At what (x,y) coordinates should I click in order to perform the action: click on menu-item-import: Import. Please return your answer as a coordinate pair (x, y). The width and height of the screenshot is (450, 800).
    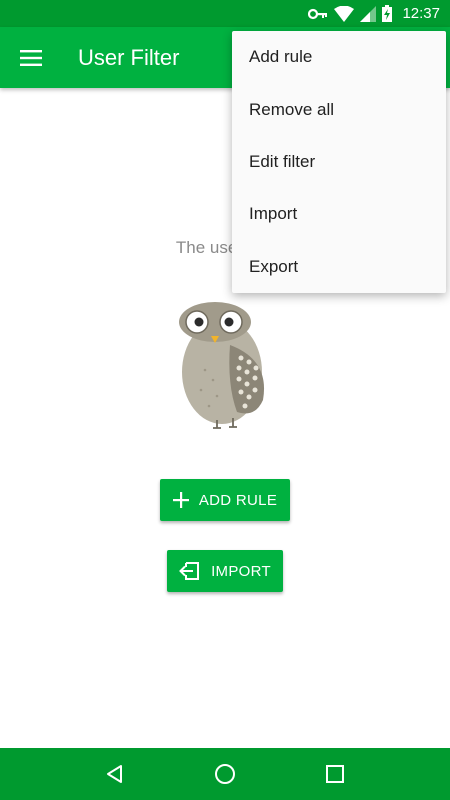
    Looking at the image, I should click on (339, 214).